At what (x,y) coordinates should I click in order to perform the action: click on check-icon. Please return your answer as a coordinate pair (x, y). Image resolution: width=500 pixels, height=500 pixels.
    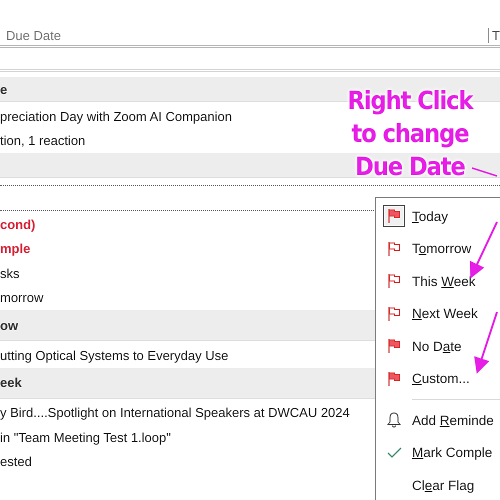
    Looking at the image, I should click on (394, 452).